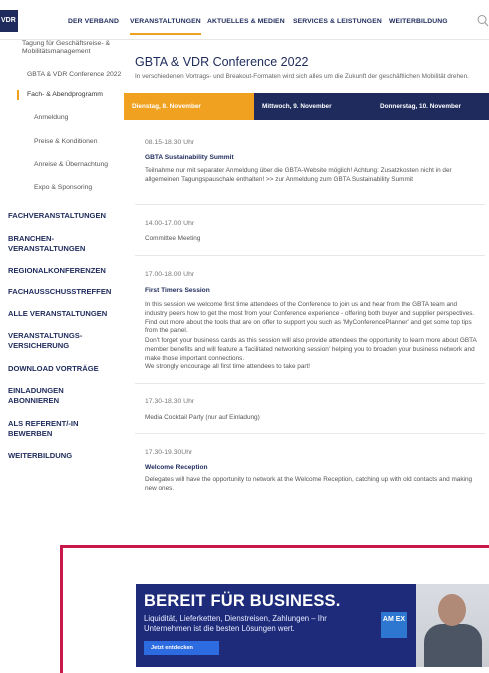 Image resolution: width=489 pixels, height=673 pixels. Describe the element at coordinates (33, 400) in the screenshot. I see `sidebar-einladungen-2: ABONNIEREN` at that location.